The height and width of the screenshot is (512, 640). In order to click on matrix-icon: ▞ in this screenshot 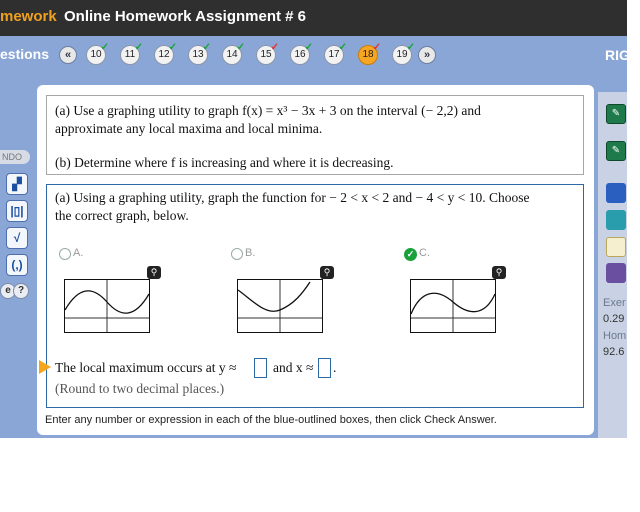, I will do `click(17, 184)`.